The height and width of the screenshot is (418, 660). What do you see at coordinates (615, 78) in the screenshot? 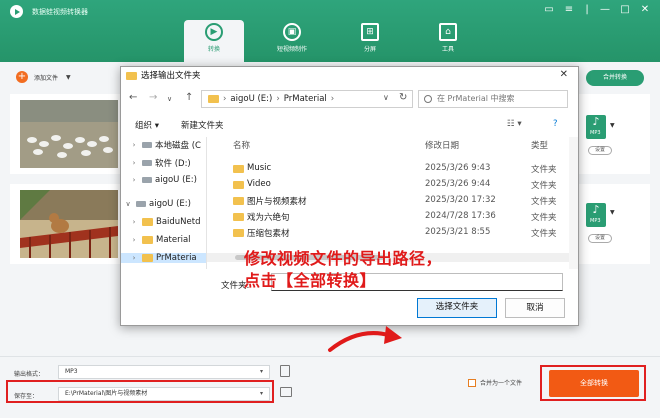
I see `merge-convert-button: 合并转换` at bounding box center [615, 78].